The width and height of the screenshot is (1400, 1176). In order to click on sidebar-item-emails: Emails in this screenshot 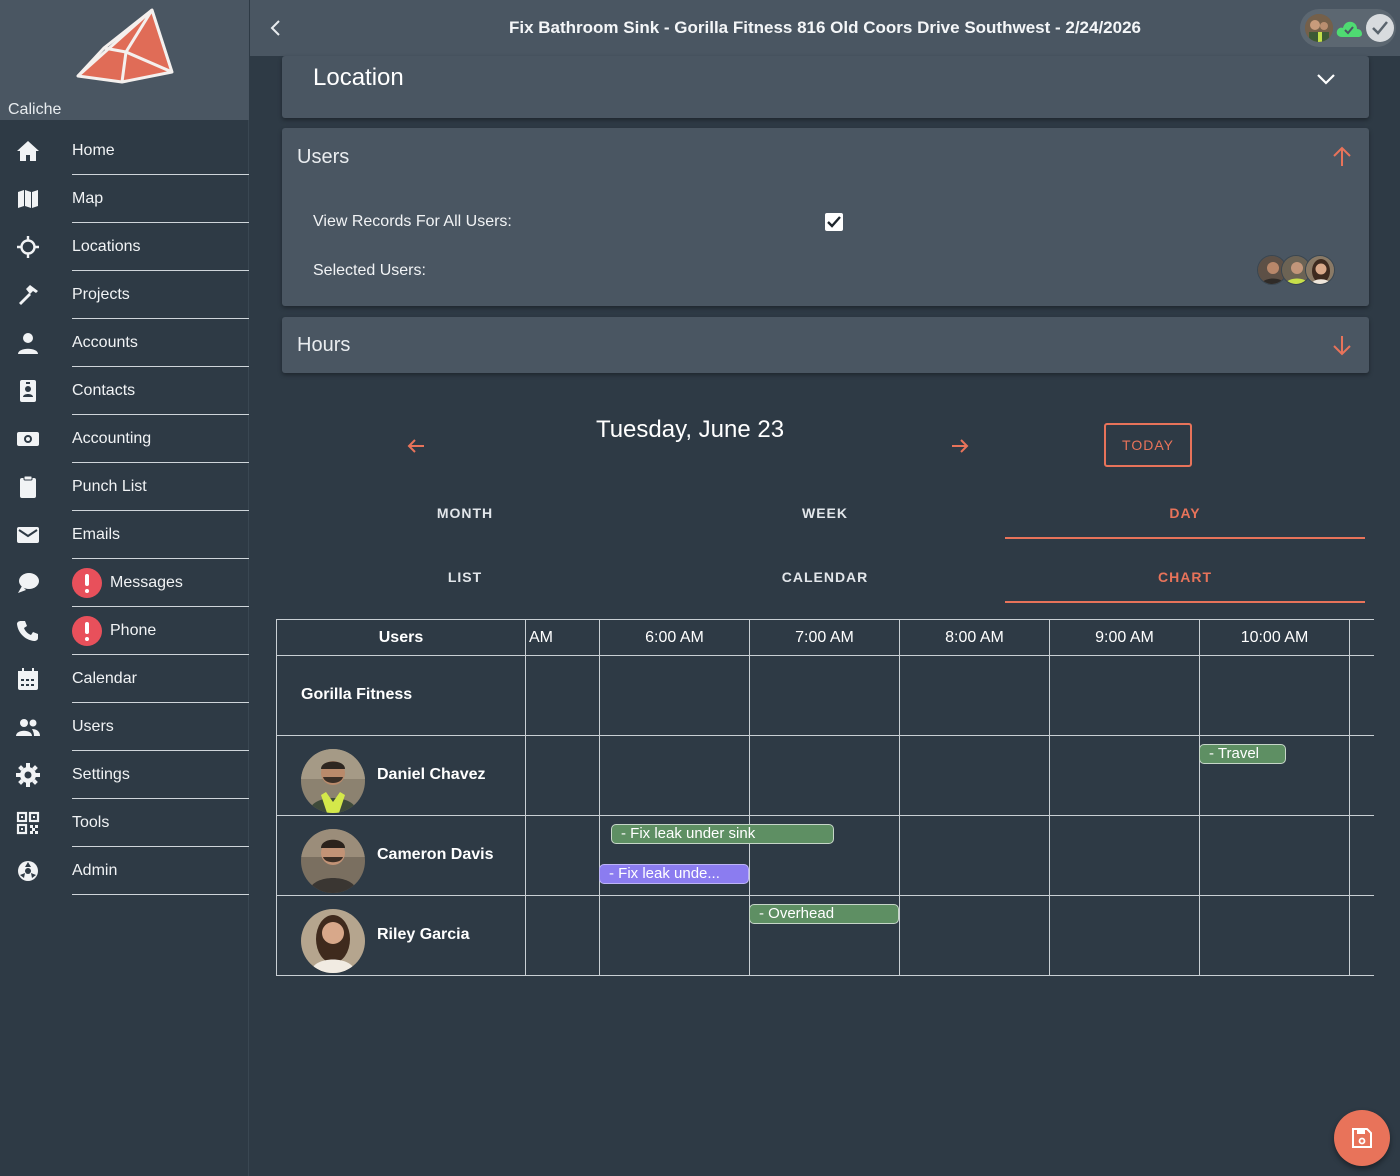, I will do `click(124, 535)`.